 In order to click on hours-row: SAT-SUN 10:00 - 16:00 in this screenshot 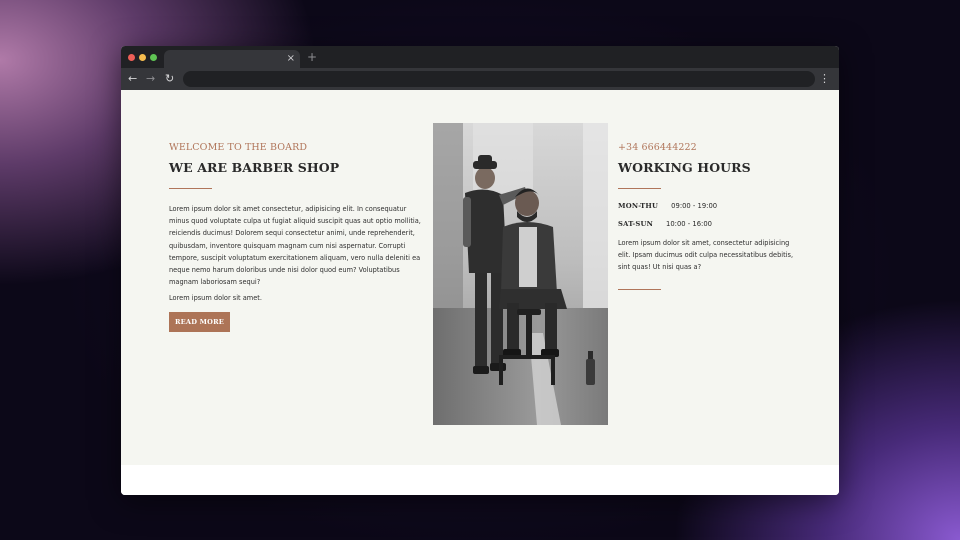, I will do `click(707, 224)`.